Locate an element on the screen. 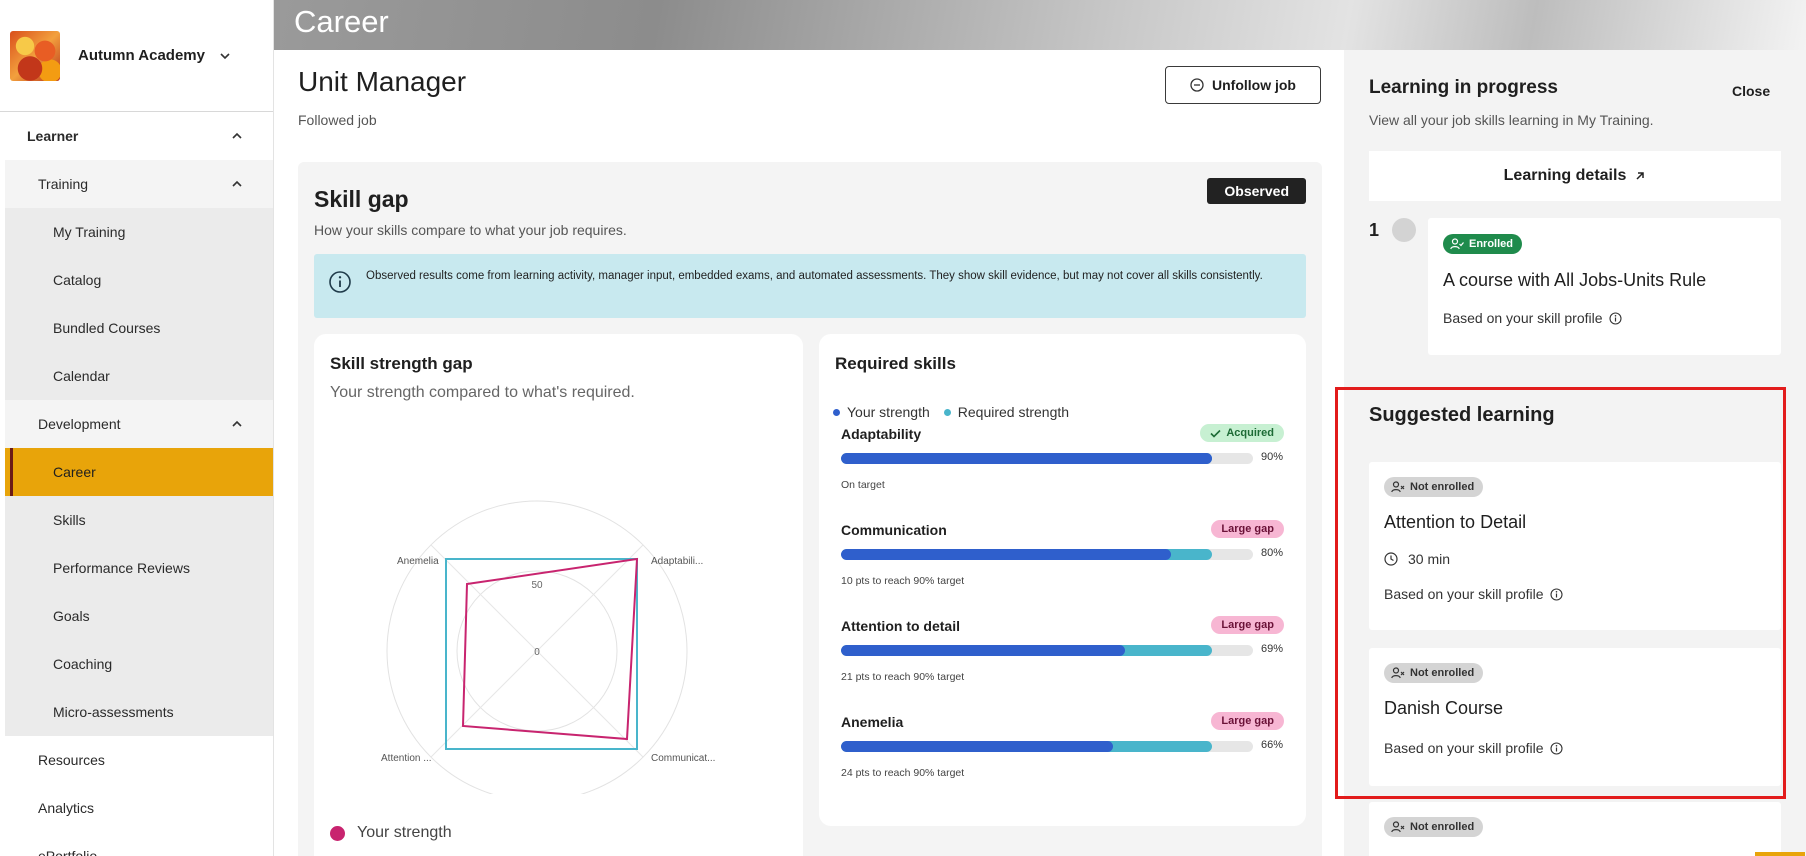  acquired-badge: Acquired is located at coordinates (1242, 433).